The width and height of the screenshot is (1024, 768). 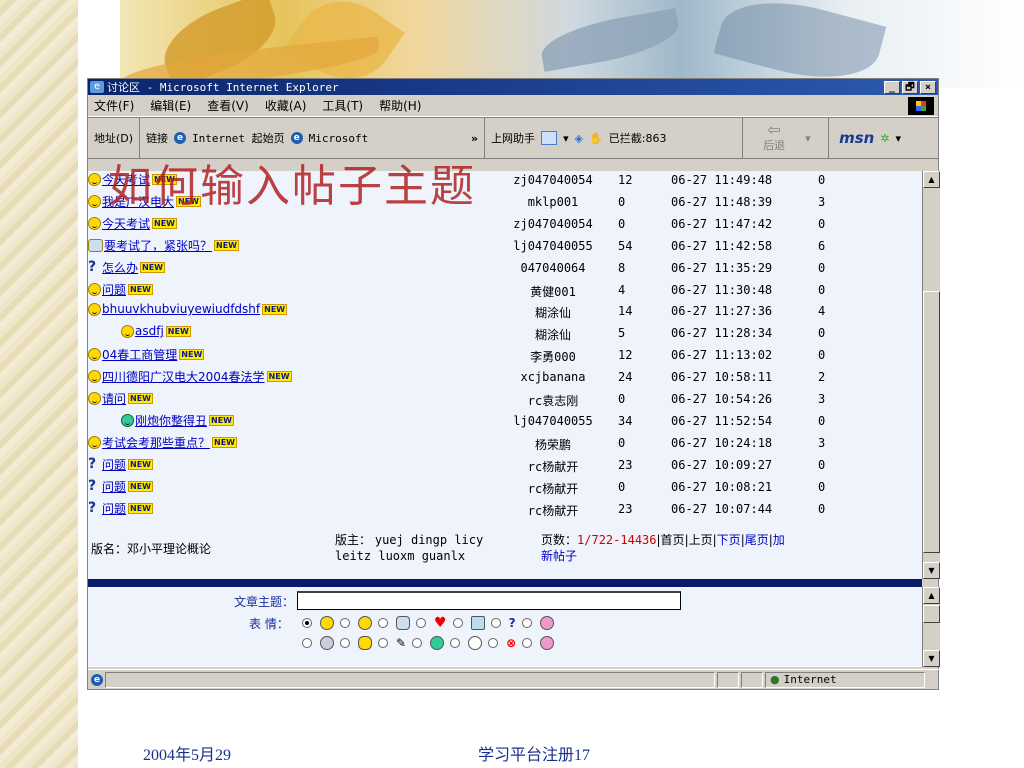 What do you see at coordinates (622, 289) in the screenshot?
I see `replies-cell: 4` at bounding box center [622, 289].